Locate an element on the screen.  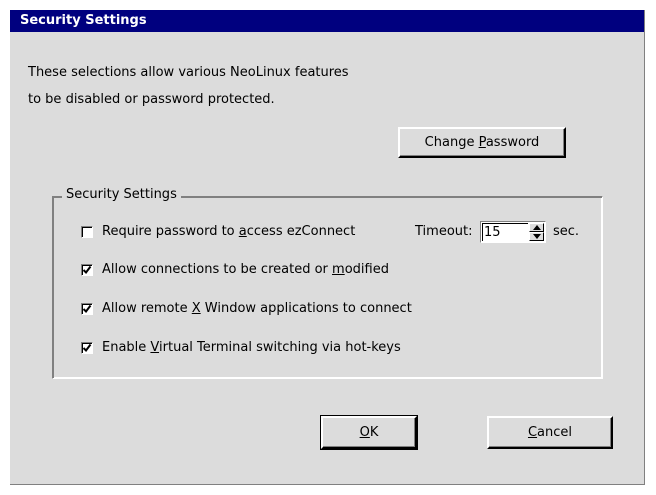
timeout-spinbox is located at coordinates (513, 232).